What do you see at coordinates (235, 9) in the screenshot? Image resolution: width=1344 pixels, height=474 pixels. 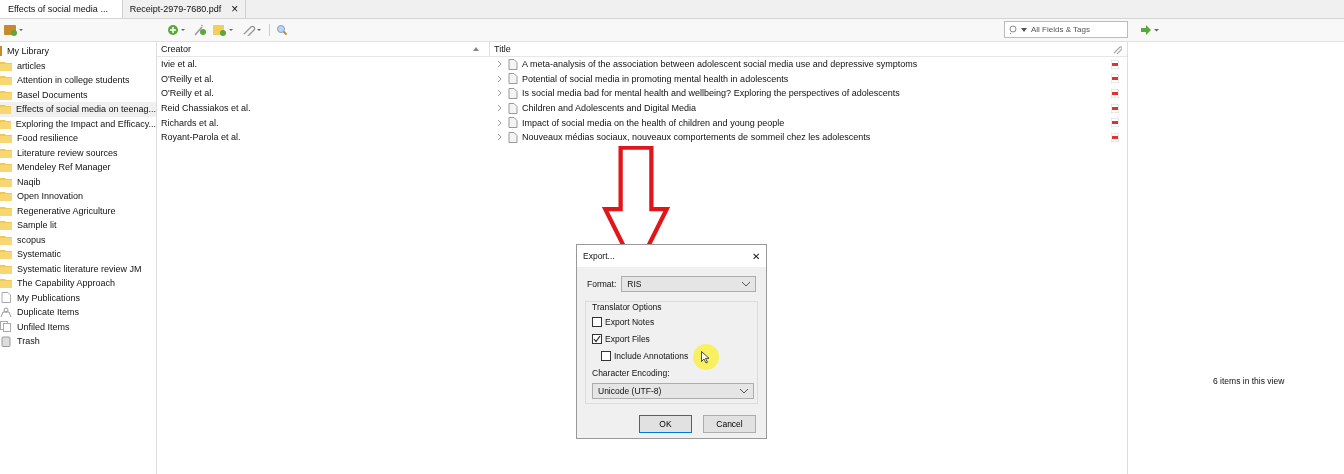 I see `close-tab-button: ×` at bounding box center [235, 9].